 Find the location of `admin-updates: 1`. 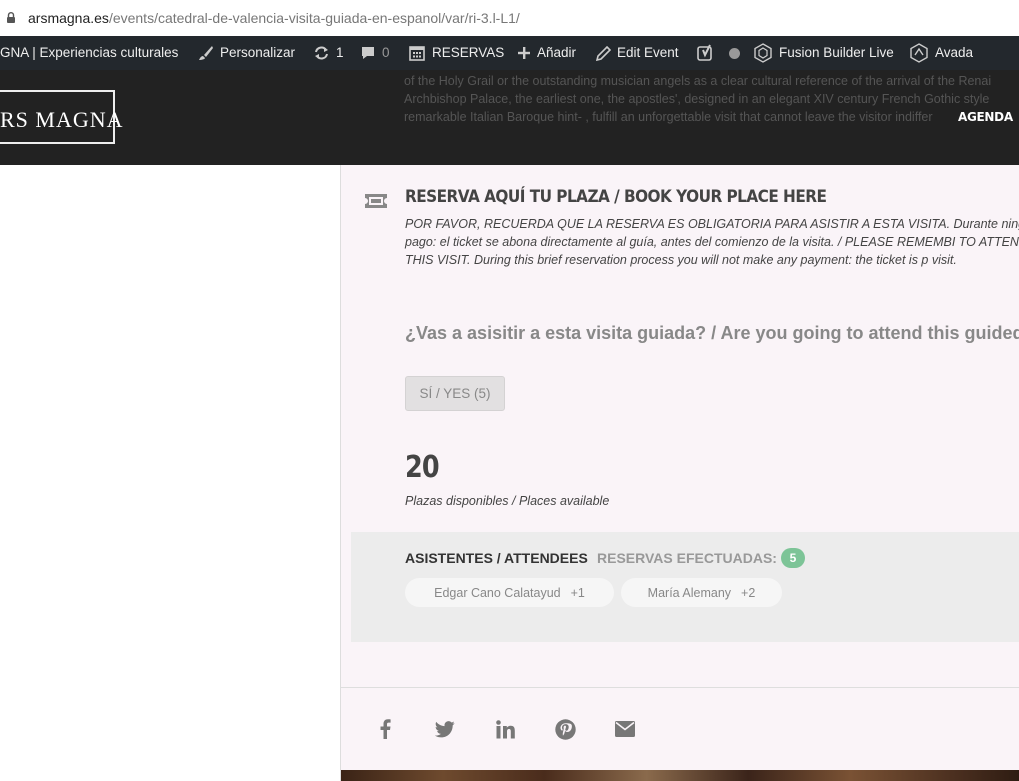

admin-updates: 1 is located at coordinates (328, 53).